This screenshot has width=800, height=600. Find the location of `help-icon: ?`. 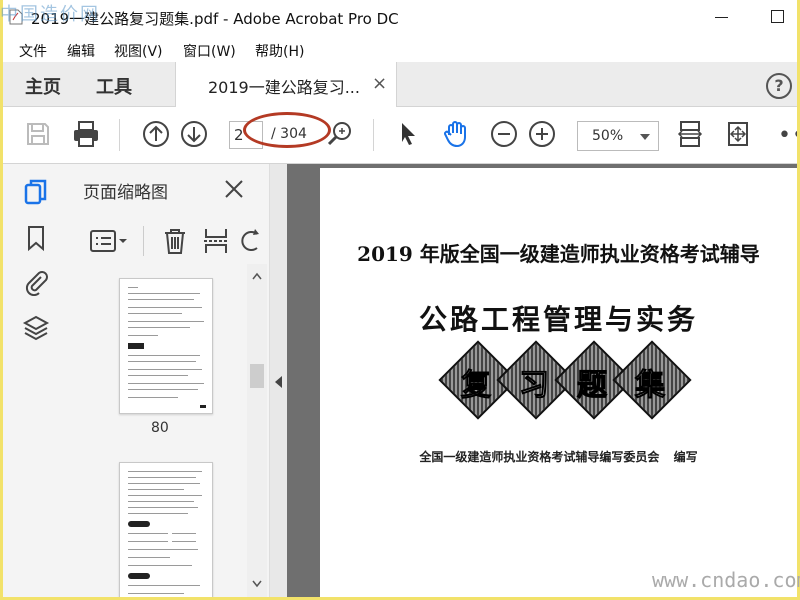

help-icon: ? is located at coordinates (779, 86).